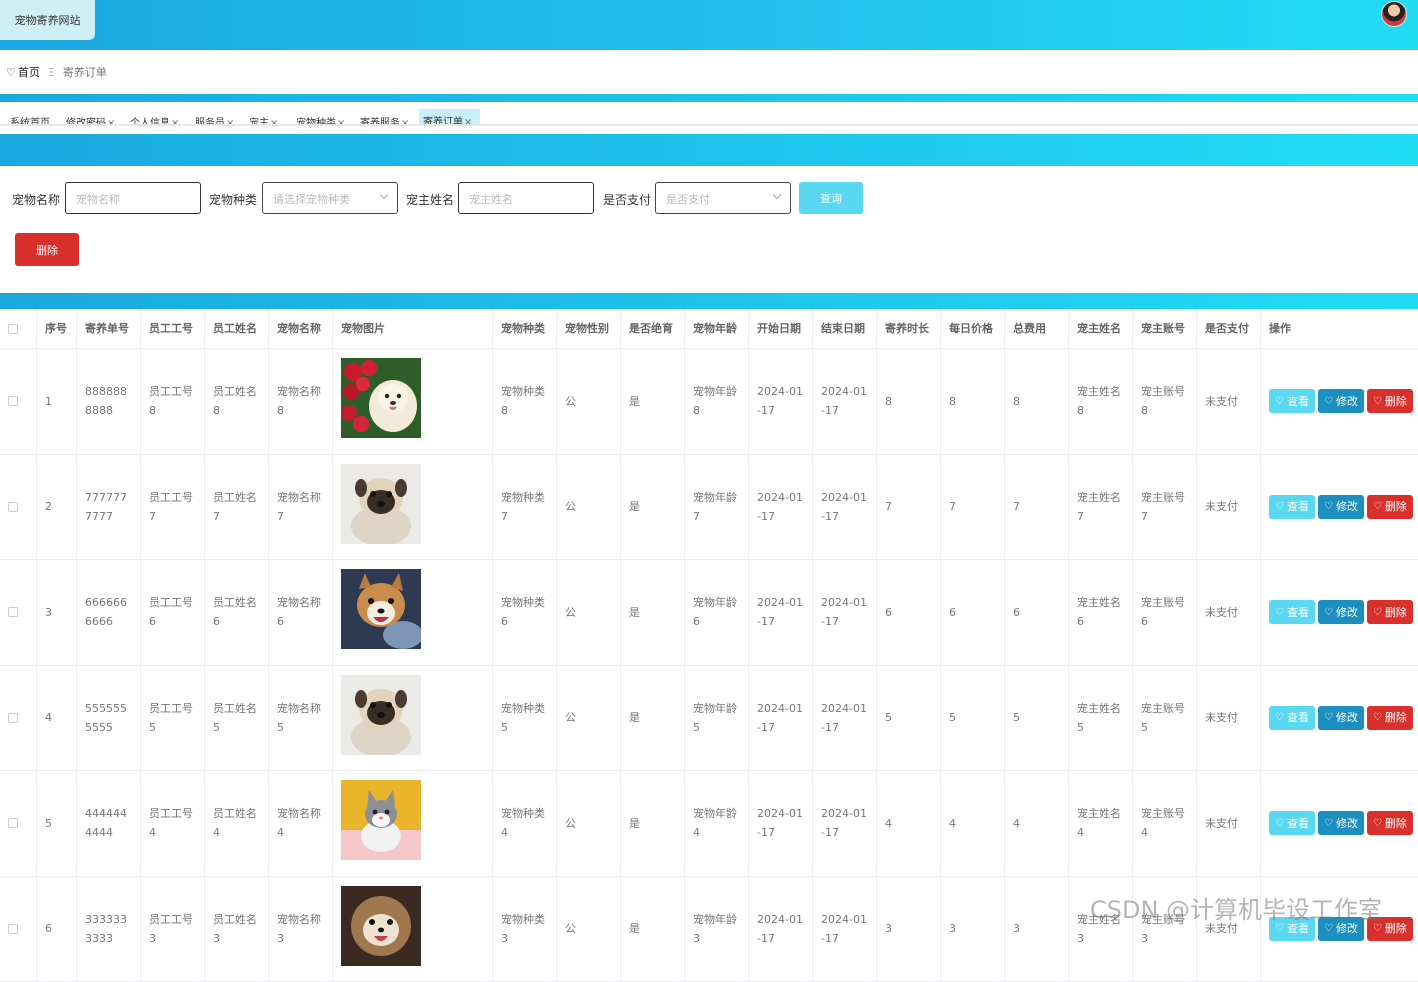 This screenshot has width=1418, height=982. I want to click on payment-status-cell: 未支付, so click(1229, 507).